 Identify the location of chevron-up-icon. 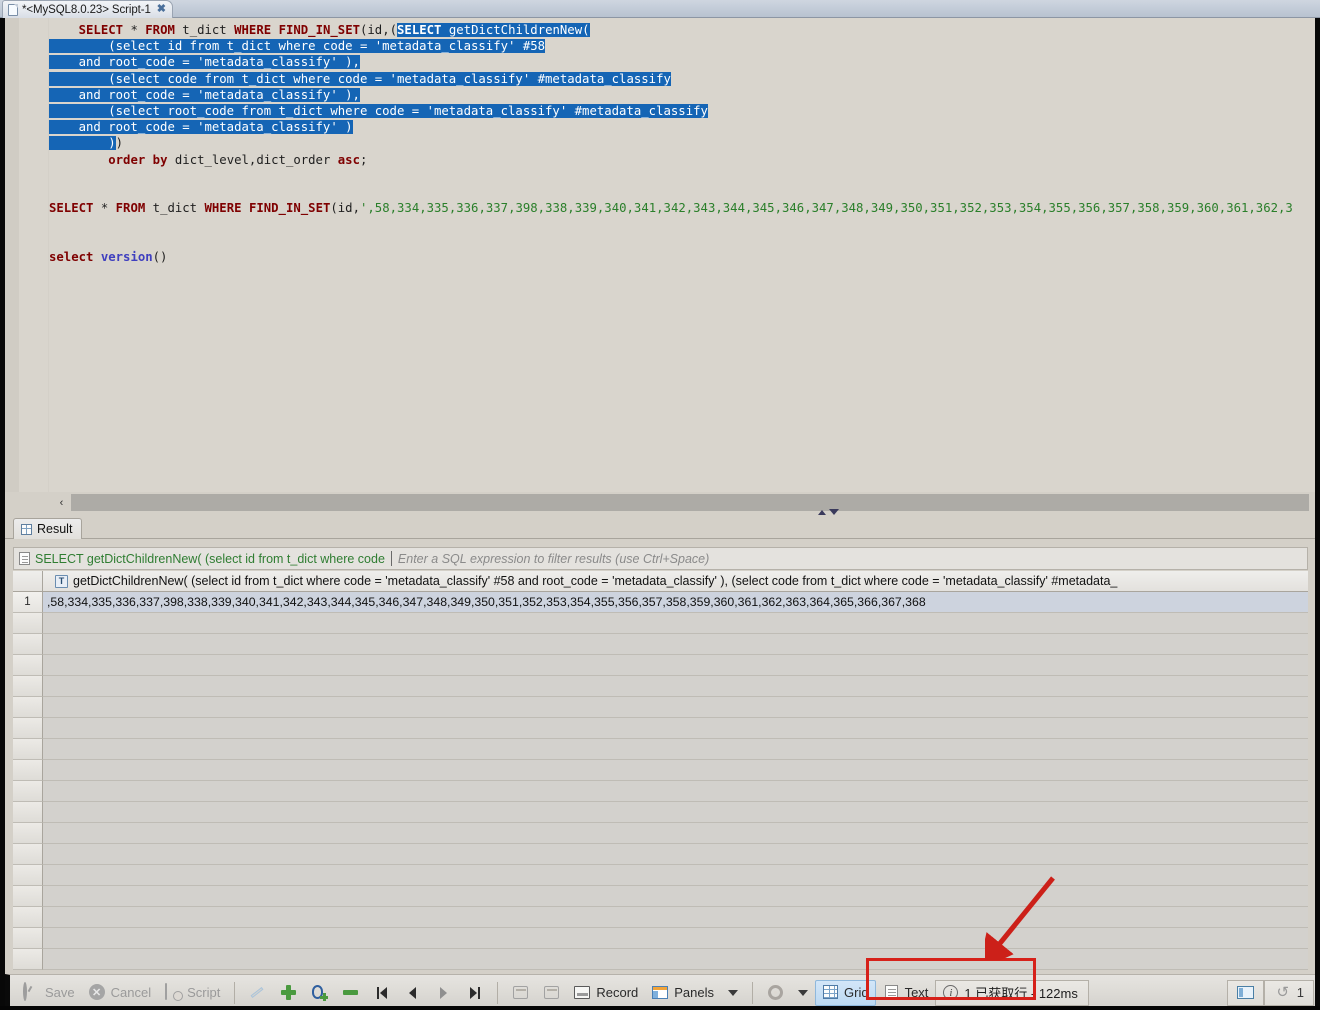
(822, 512).